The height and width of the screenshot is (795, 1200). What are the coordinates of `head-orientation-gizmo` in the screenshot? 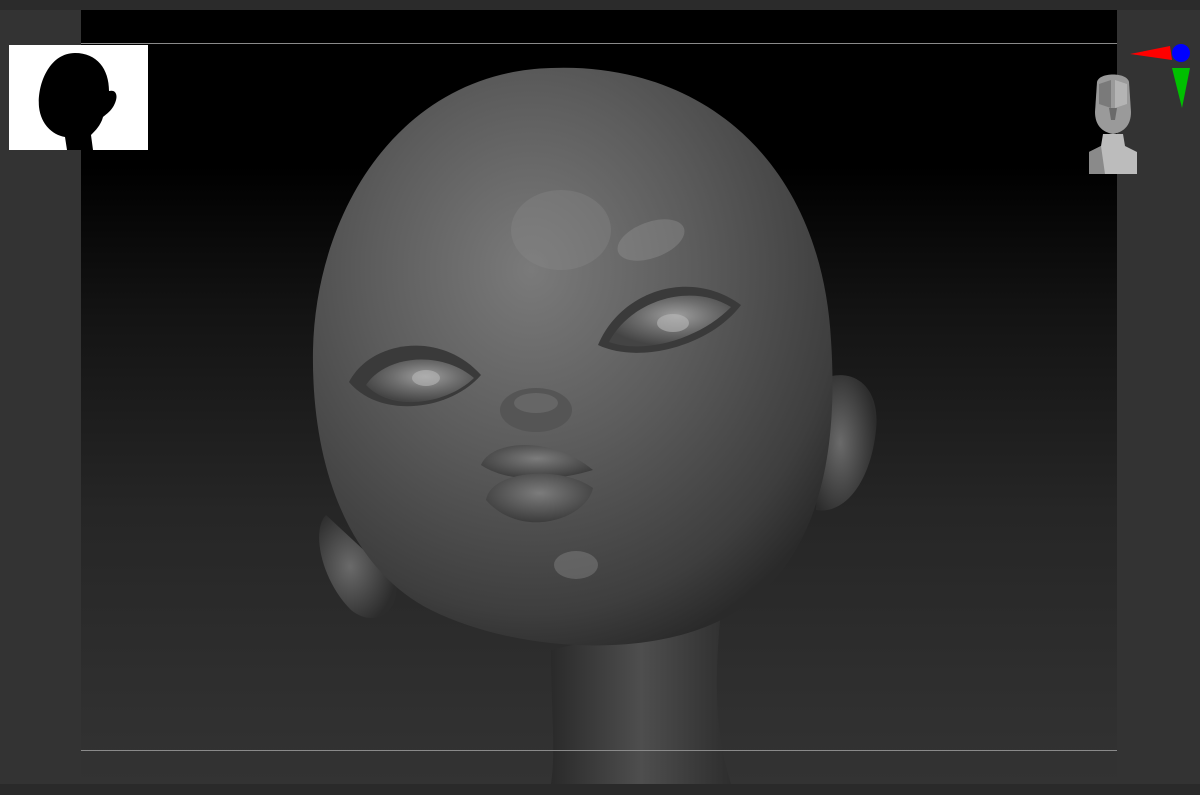 It's located at (1113, 122).